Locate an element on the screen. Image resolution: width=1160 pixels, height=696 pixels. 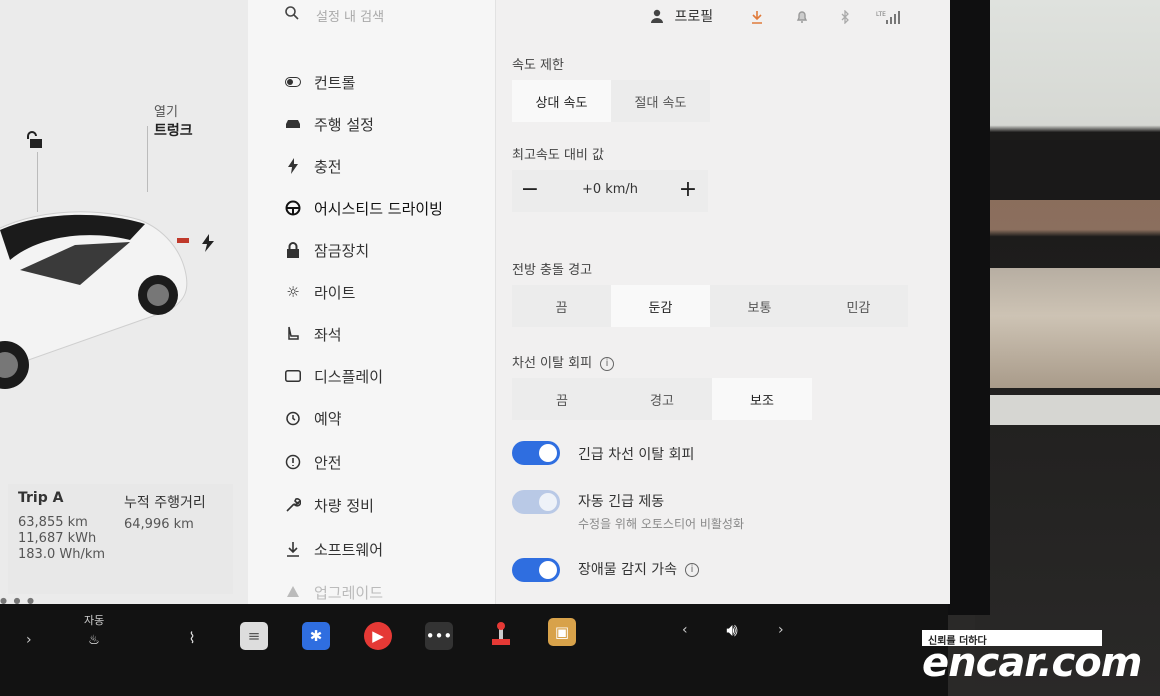
nav-item-label: 주행 설정 is located at coordinates (344, 124).